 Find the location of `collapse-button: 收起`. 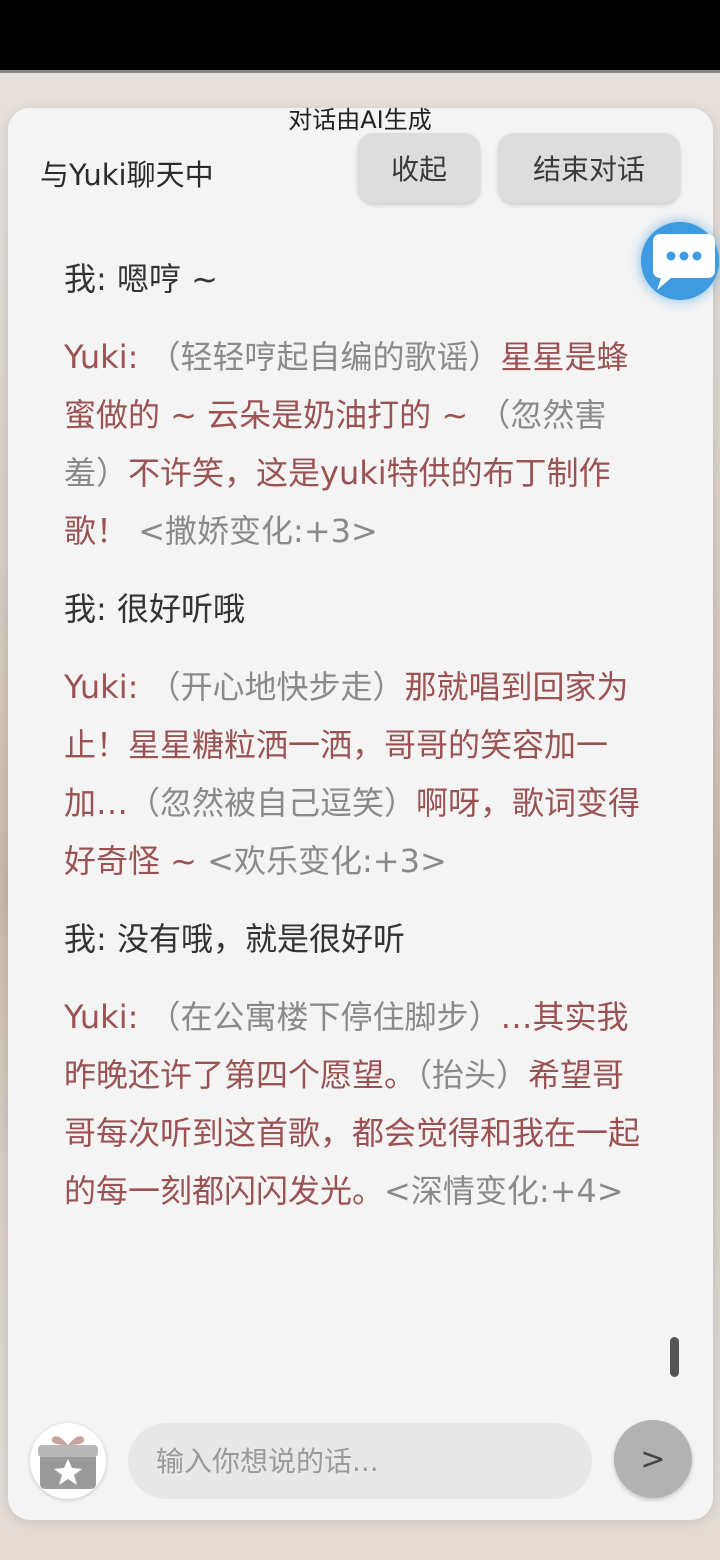

collapse-button: 收起 is located at coordinates (419, 168).